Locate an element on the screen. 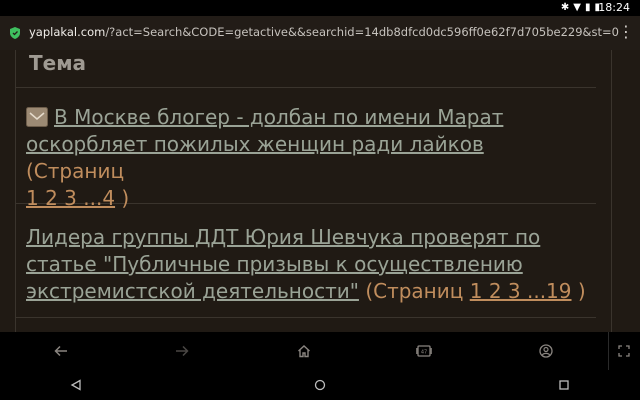 The image size is (640, 400). tabs-icon: 47 is located at coordinates (424, 351).